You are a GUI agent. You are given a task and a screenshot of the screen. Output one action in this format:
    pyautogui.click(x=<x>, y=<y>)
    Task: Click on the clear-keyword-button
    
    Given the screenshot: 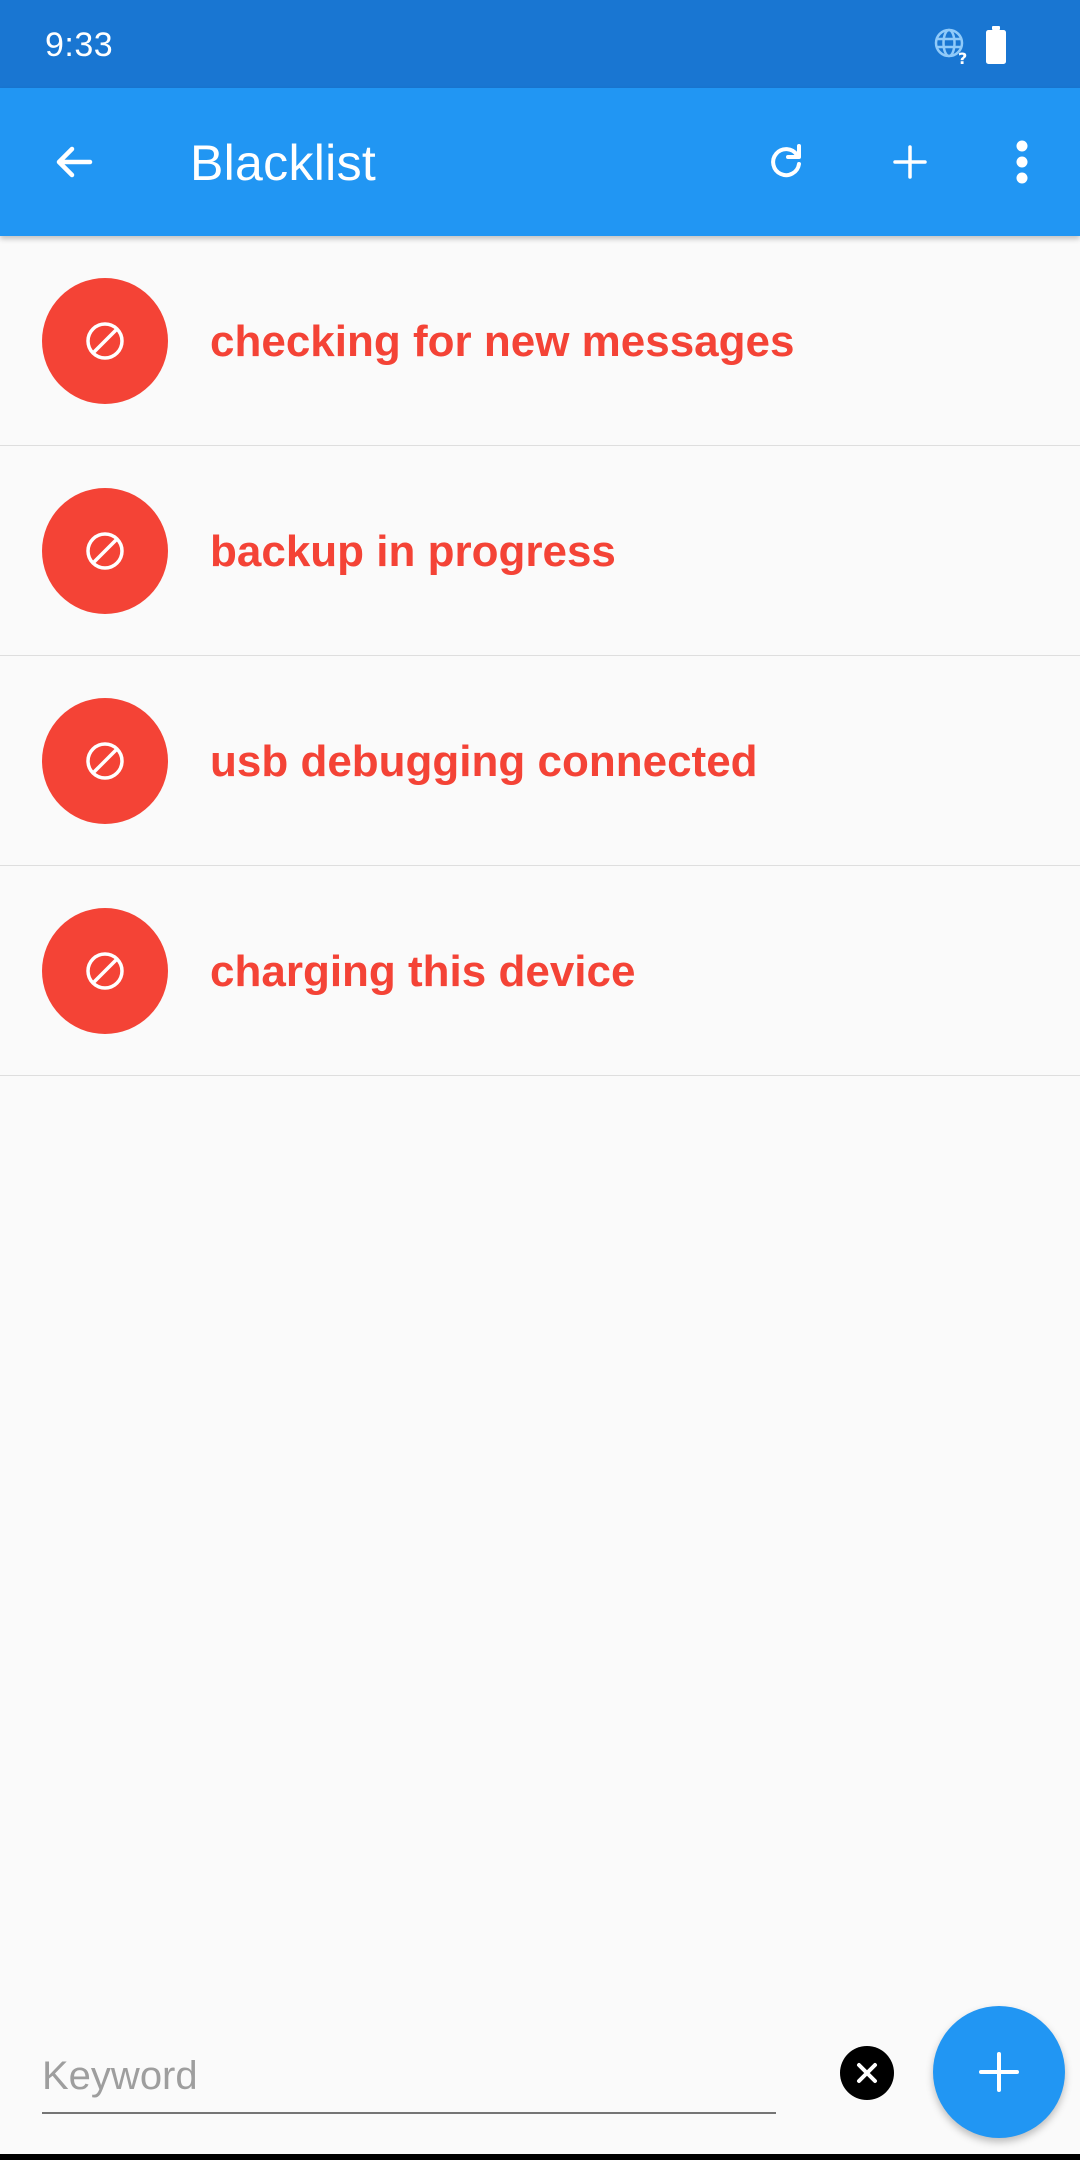 What is the action you would take?
    pyautogui.click(x=867, y=2073)
    